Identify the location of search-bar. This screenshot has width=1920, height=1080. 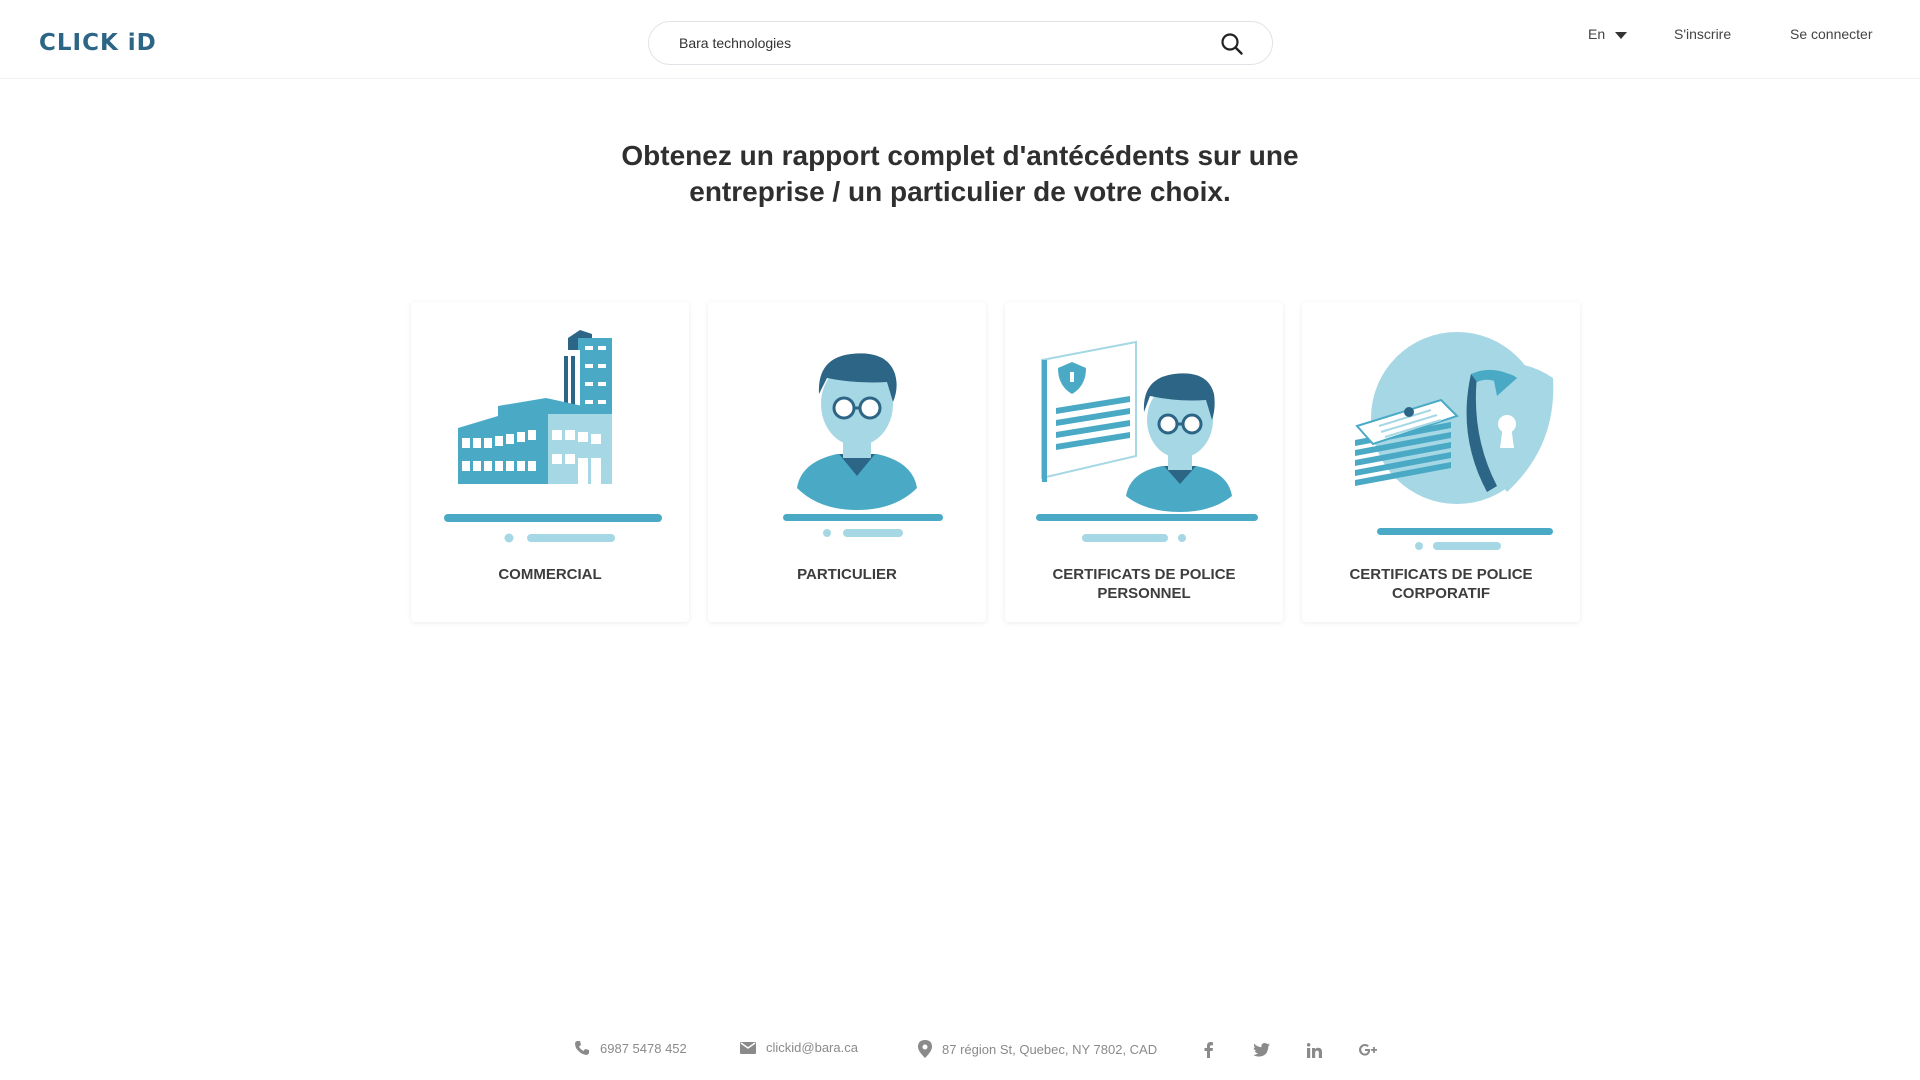
(960, 43).